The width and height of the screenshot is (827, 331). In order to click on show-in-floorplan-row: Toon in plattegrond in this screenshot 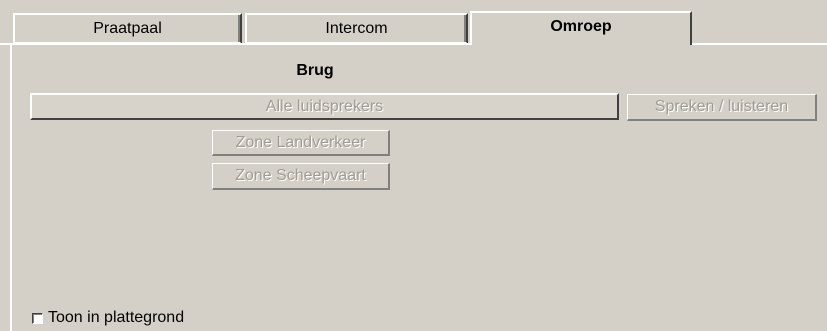, I will do `click(108, 318)`.